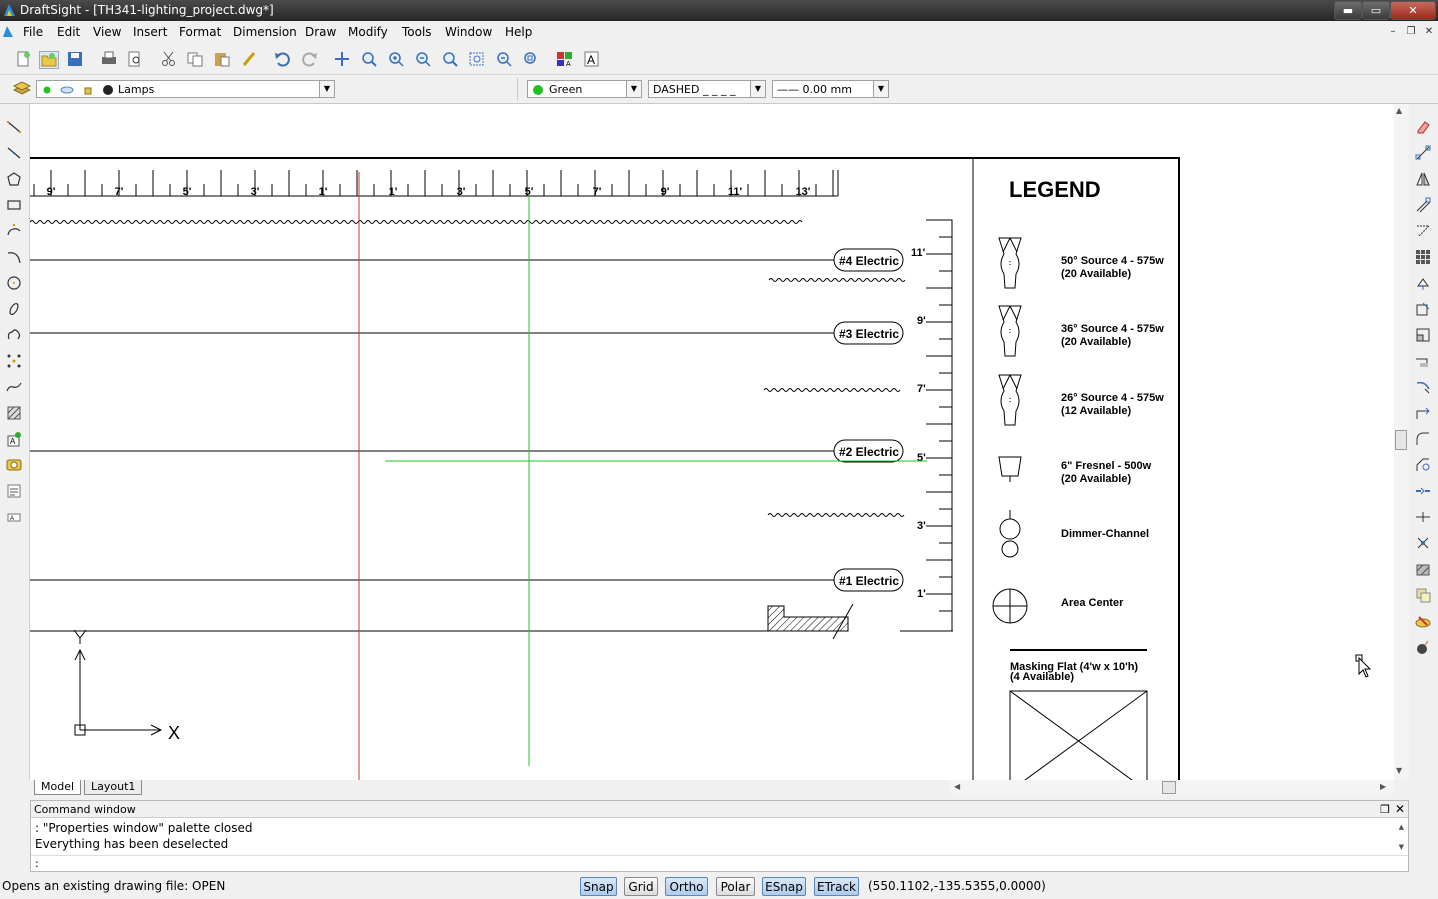  I want to click on zoom-previous-icon, so click(450, 59).